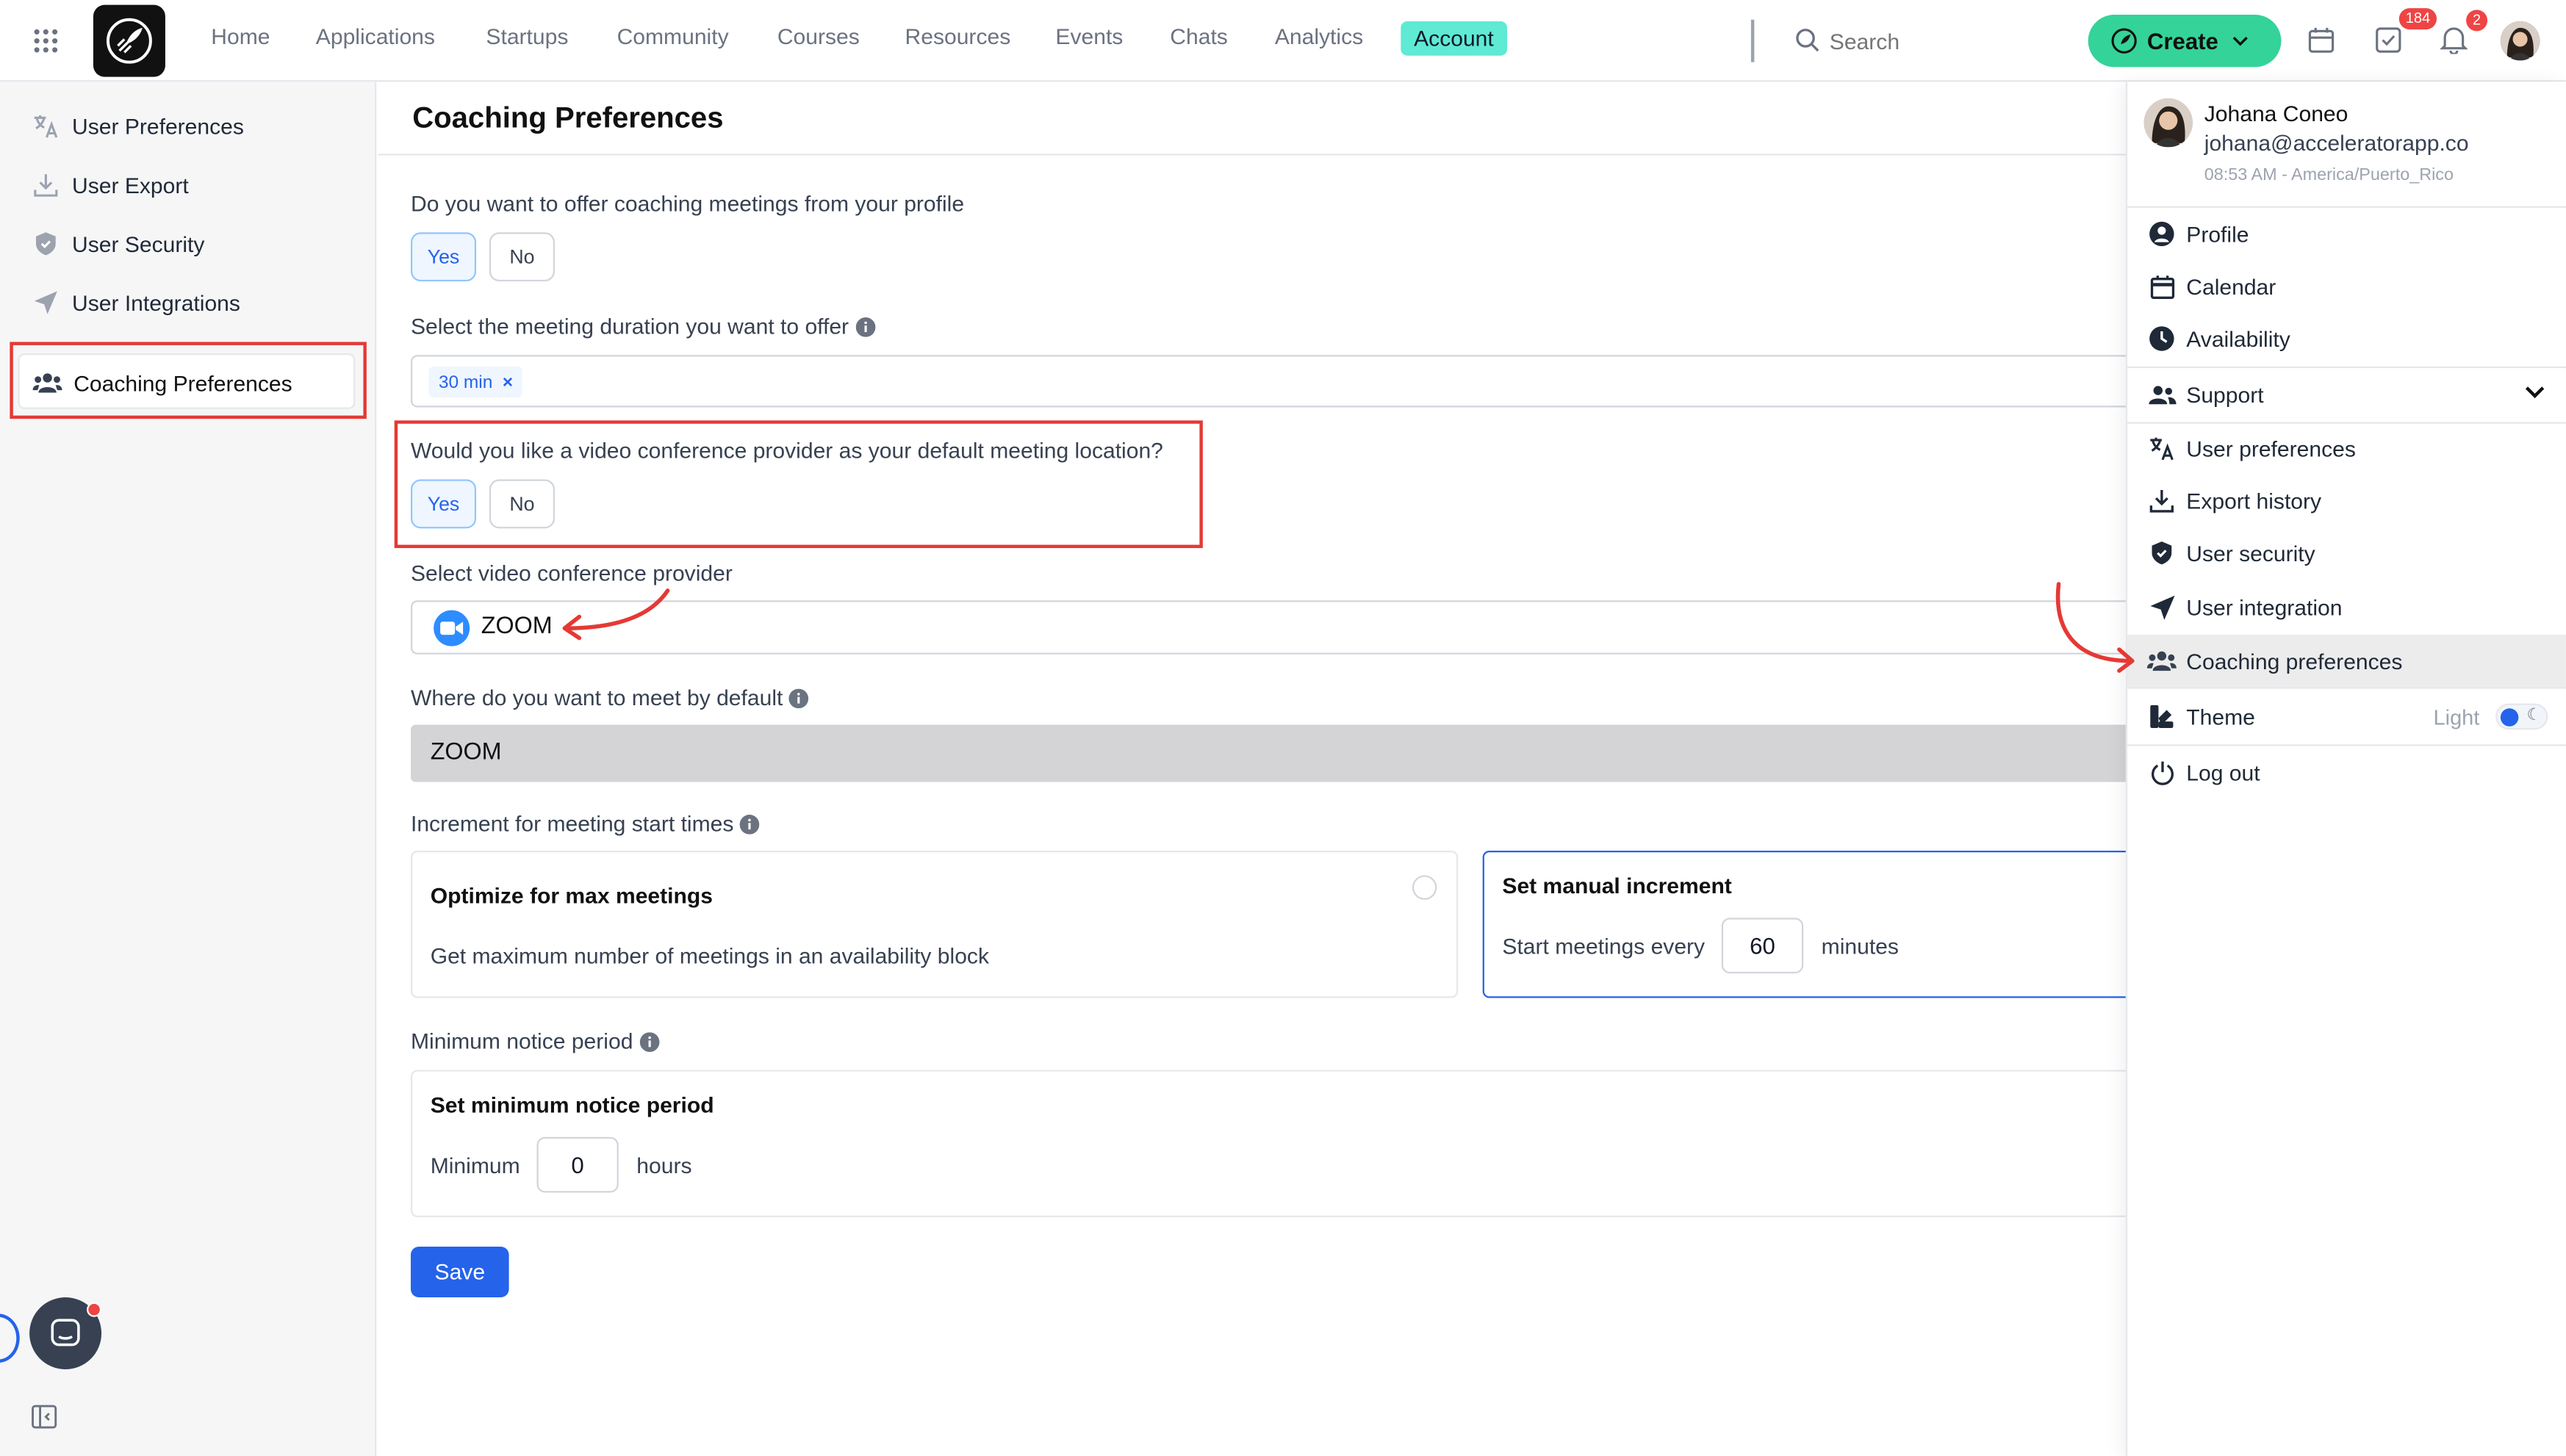 The width and height of the screenshot is (2566, 1456). Describe the element at coordinates (466, 382) in the screenshot. I see `duration-tag-label: 30 min` at that location.